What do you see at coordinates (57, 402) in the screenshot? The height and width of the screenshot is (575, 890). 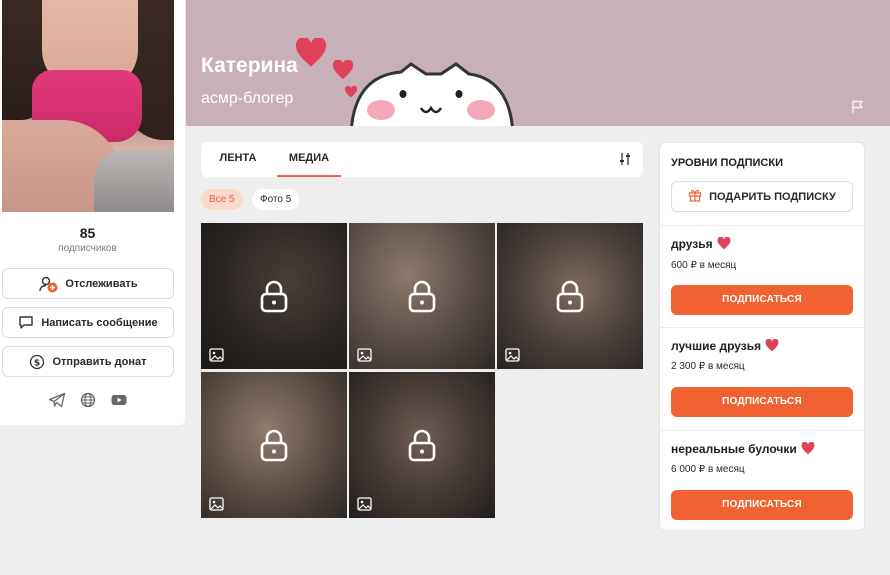 I see `telegram-icon` at bounding box center [57, 402].